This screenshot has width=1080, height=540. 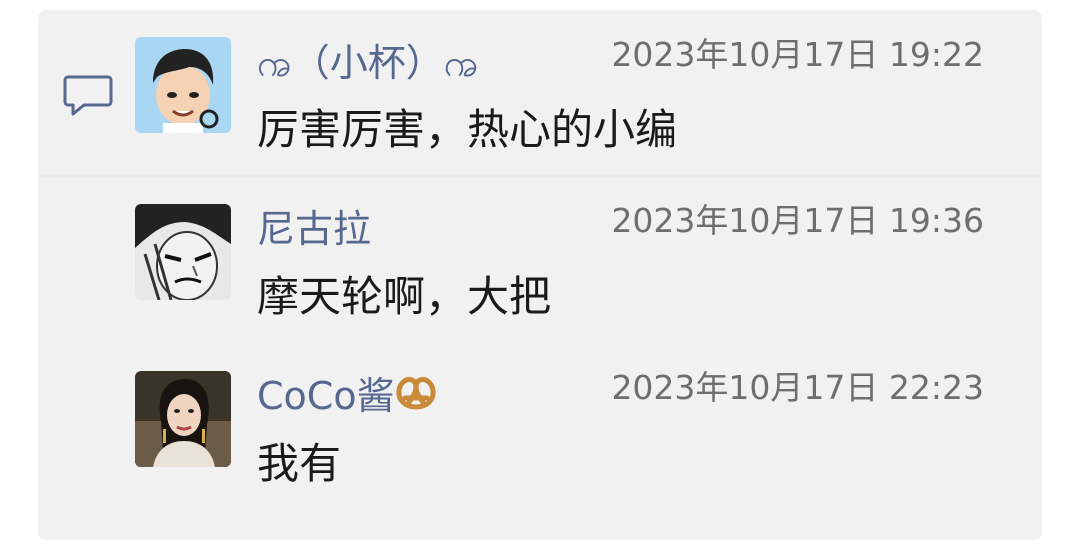 I want to click on comment-author: ꩠ（小杯）ꩠ, so click(x=368, y=63).